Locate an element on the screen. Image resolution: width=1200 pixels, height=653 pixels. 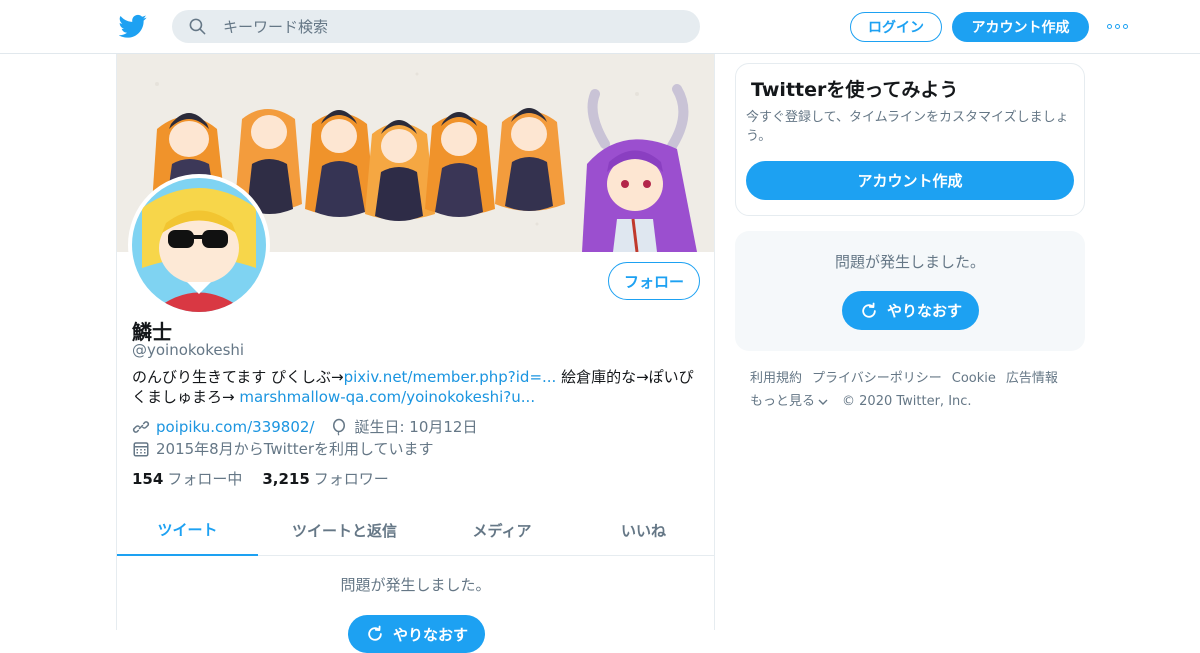
footer-copyright: © 2020 Twitter, Inc. is located at coordinates (907, 401).